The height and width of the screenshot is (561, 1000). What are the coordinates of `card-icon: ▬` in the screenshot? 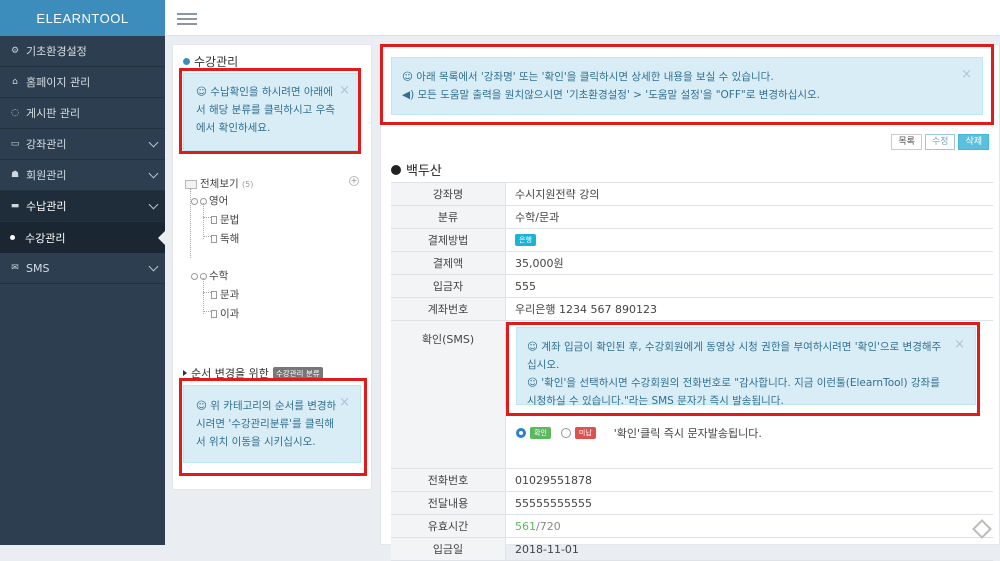 It's located at (15, 206).